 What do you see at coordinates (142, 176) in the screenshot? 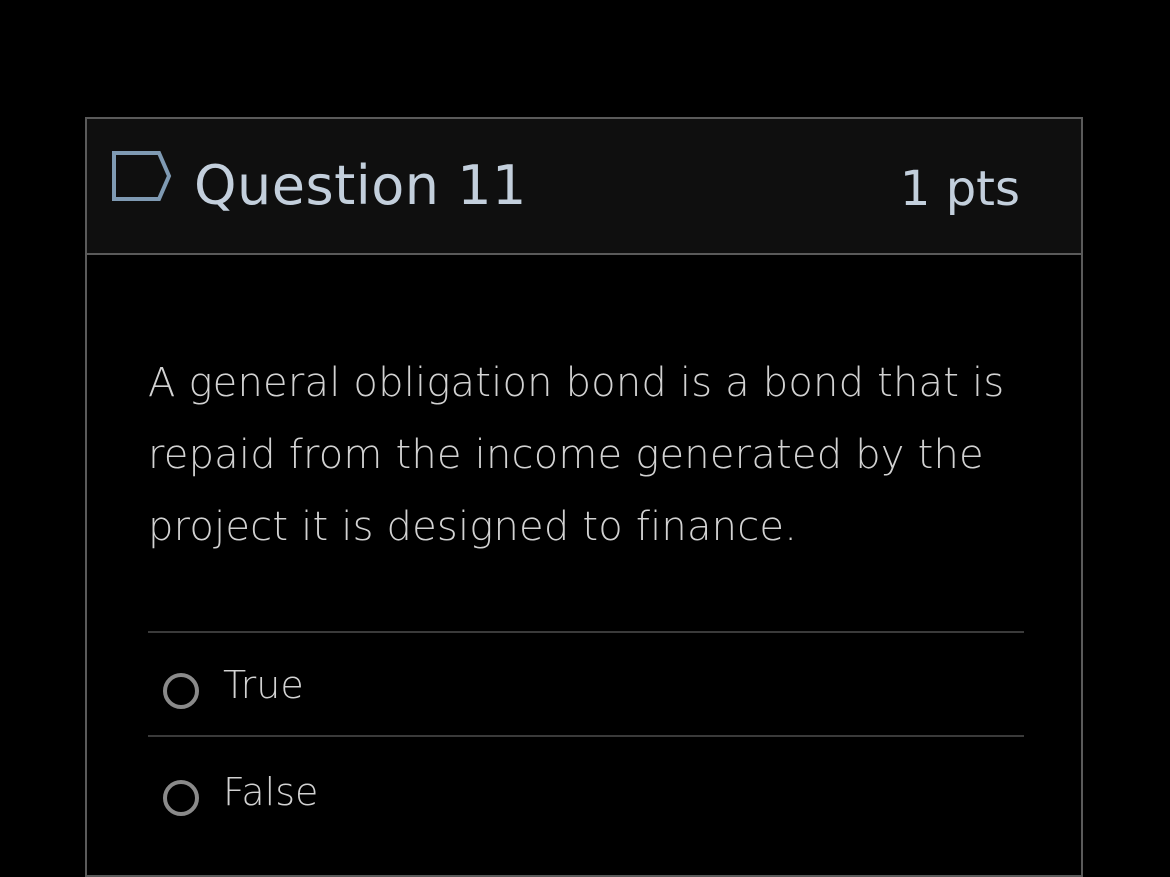
I see `flag-outline-icon` at bounding box center [142, 176].